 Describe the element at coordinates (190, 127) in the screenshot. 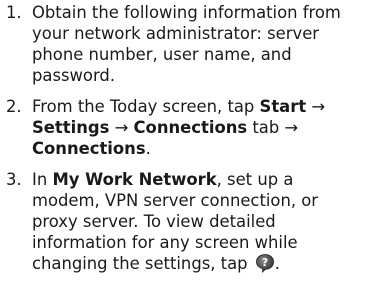

I see `connections-tab-label: Connections` at that location.